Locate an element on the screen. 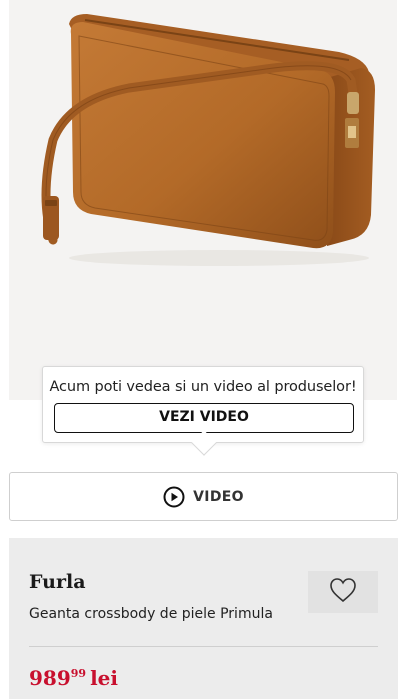 The height and width of the screenshot is (699, 406). product-price: 98999 lei is located at coordinates (73, 678).